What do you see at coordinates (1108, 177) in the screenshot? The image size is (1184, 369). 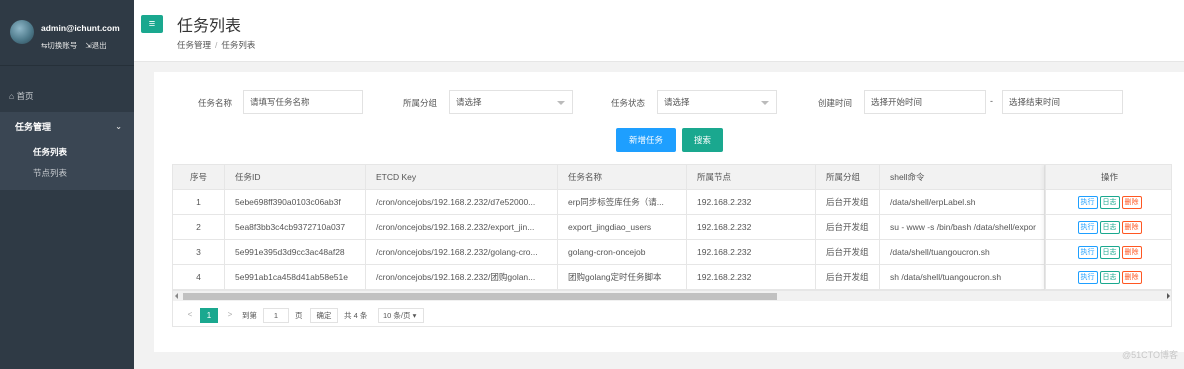 I see `col-header-actions: 操作` at bounding box center [1108, 177].